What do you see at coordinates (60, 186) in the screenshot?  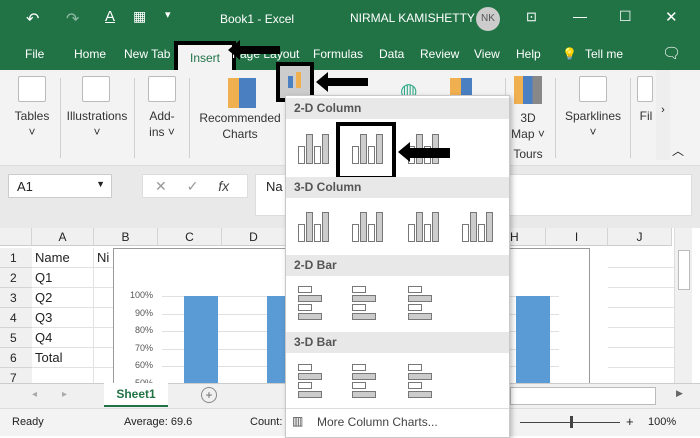 I see `name-box: A1 ▼` at bounding box center [60, 186].